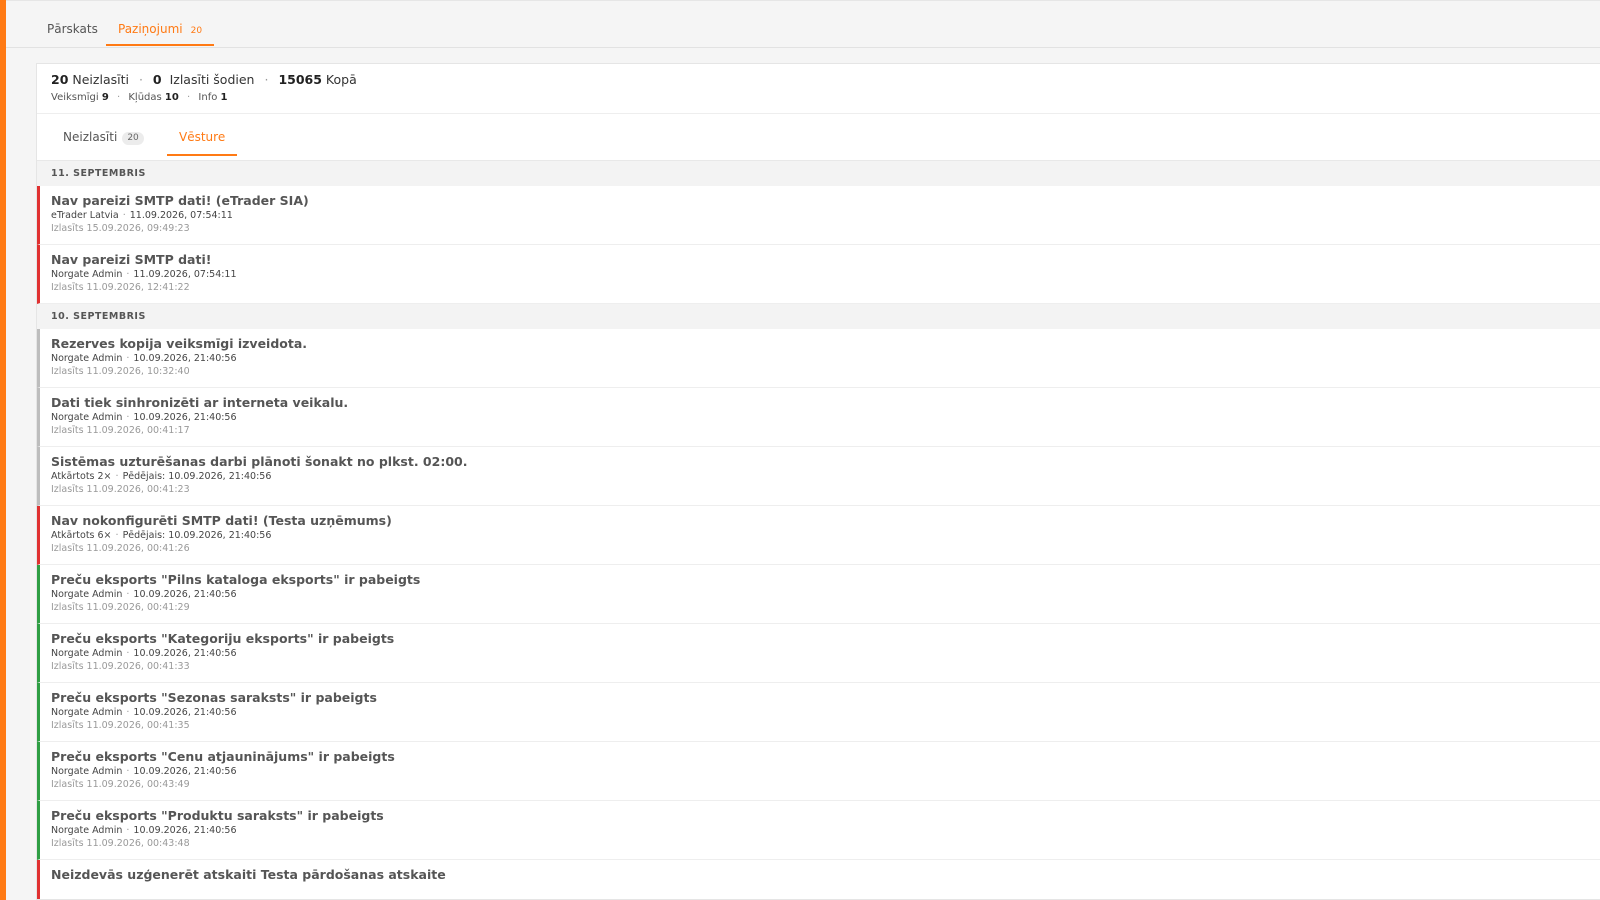  Describe the element at coordinates (81, 476) in the screenshot. I see `notification-source: Atkārtots 2×` at that location.